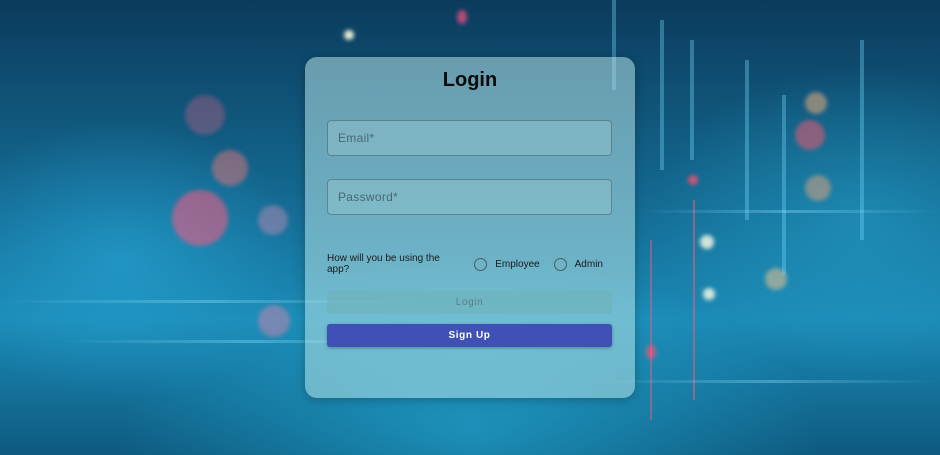 The width and height of the screenshot is (940, 455). I want to click on role-question: How will you be using the app?, so click(383, 264).